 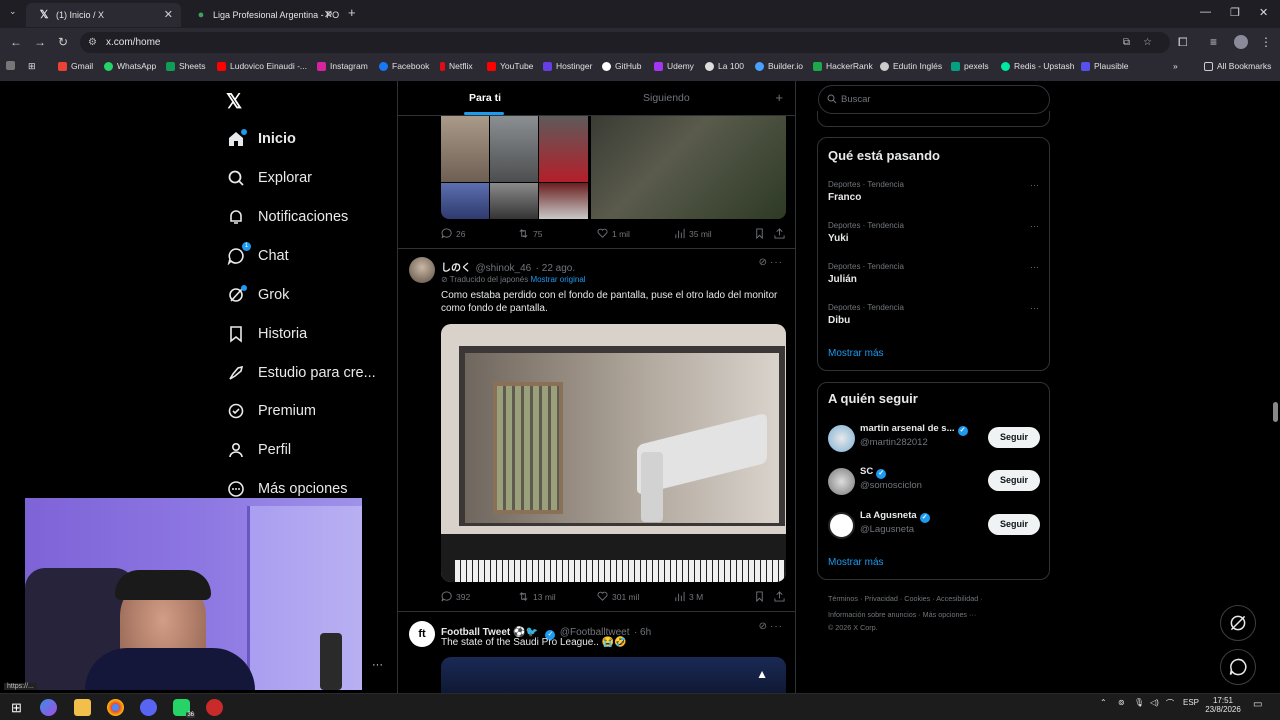 What do you see at coordinates (1266, 42) in the screenshot?
I see `menu-icon: ⋮` at bounding box center [1266, 42].